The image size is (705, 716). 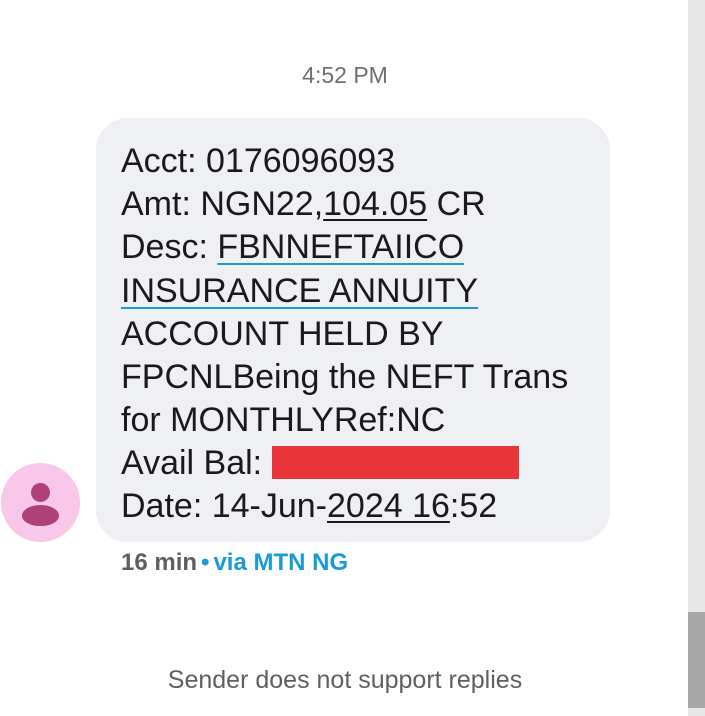 What do you see at coordinates (40, 492) in the screenshot?
I see `person-icon-head` at bounding box center [40, 492].